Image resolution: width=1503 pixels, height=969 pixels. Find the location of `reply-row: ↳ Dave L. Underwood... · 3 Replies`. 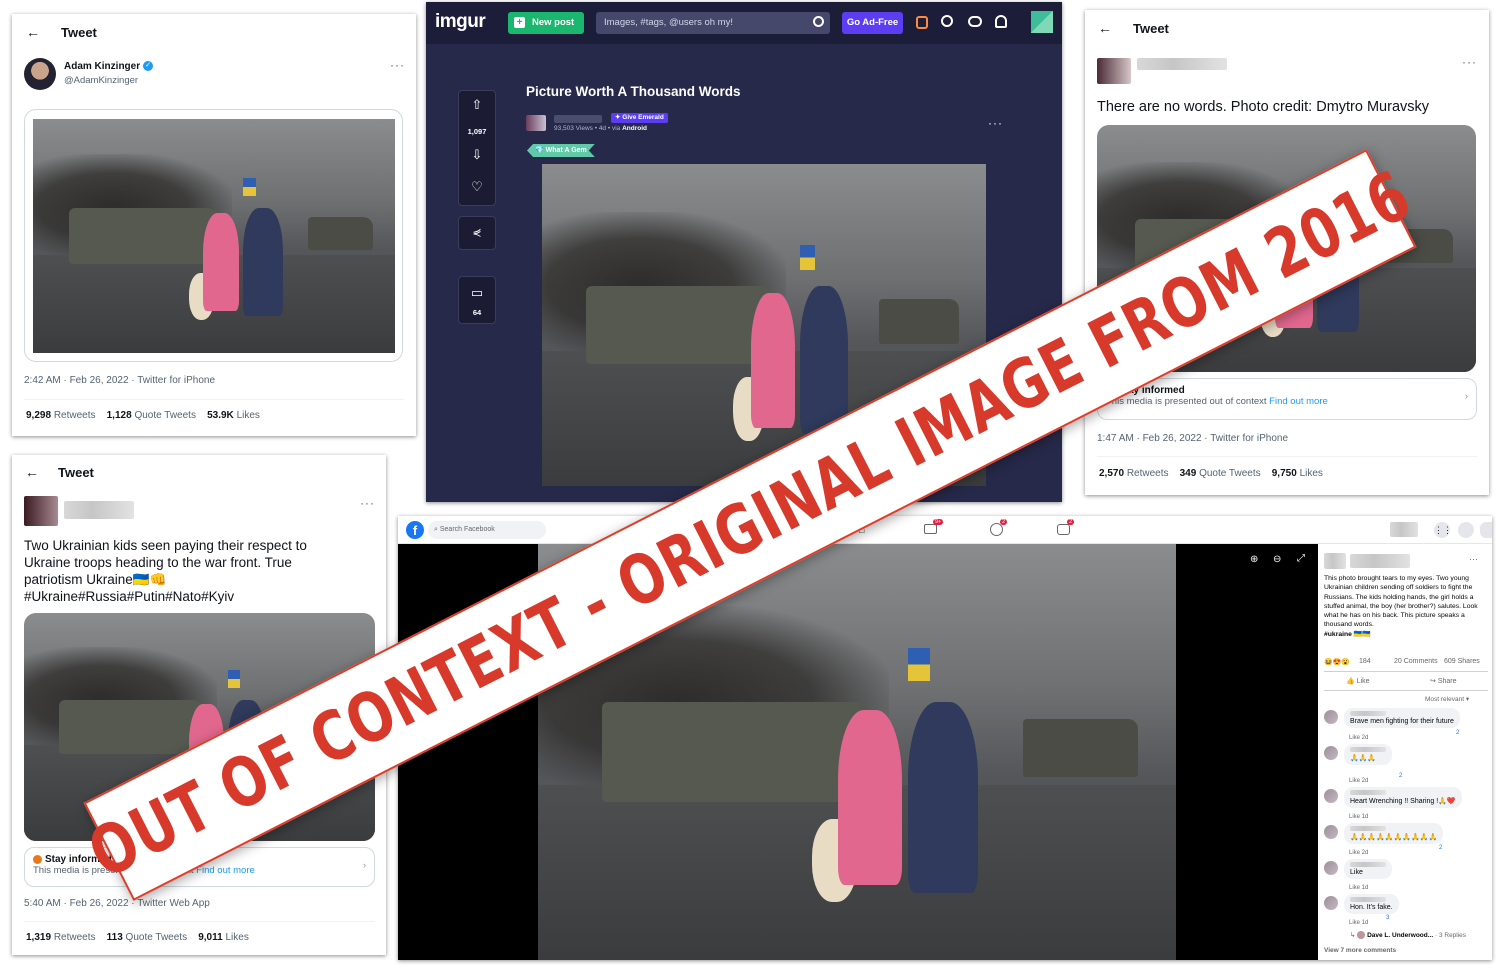

reply-row: ↳ Dave L. Underwood... · 3 Replies is located at coordinates (1408, 935).